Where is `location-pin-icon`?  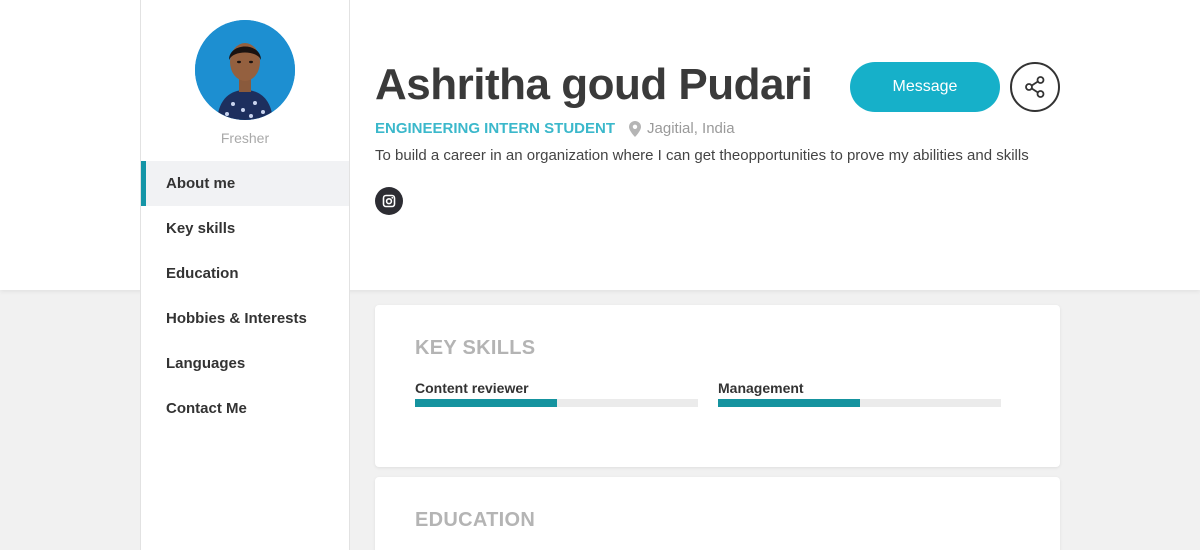 location-pin-icon is located at coordinates (635, 128).